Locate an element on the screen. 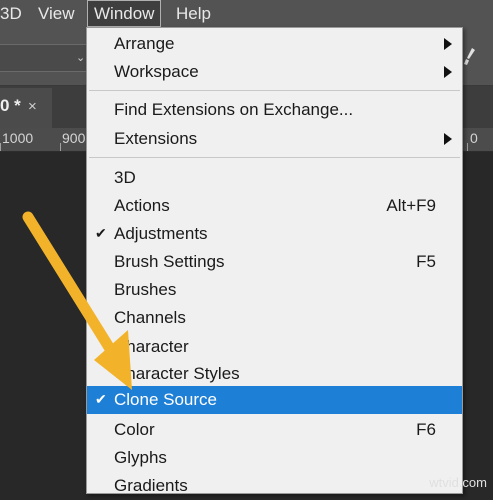 This screenshot has width=493, height=500. menu-item-character: Character is located at coordinates (274, 347).